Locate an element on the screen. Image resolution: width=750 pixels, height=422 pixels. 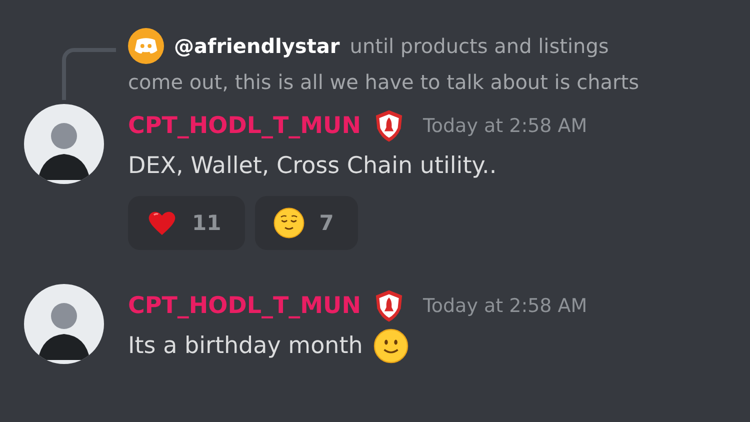
reaction-button: 11 is located at coordinates (187, 223).